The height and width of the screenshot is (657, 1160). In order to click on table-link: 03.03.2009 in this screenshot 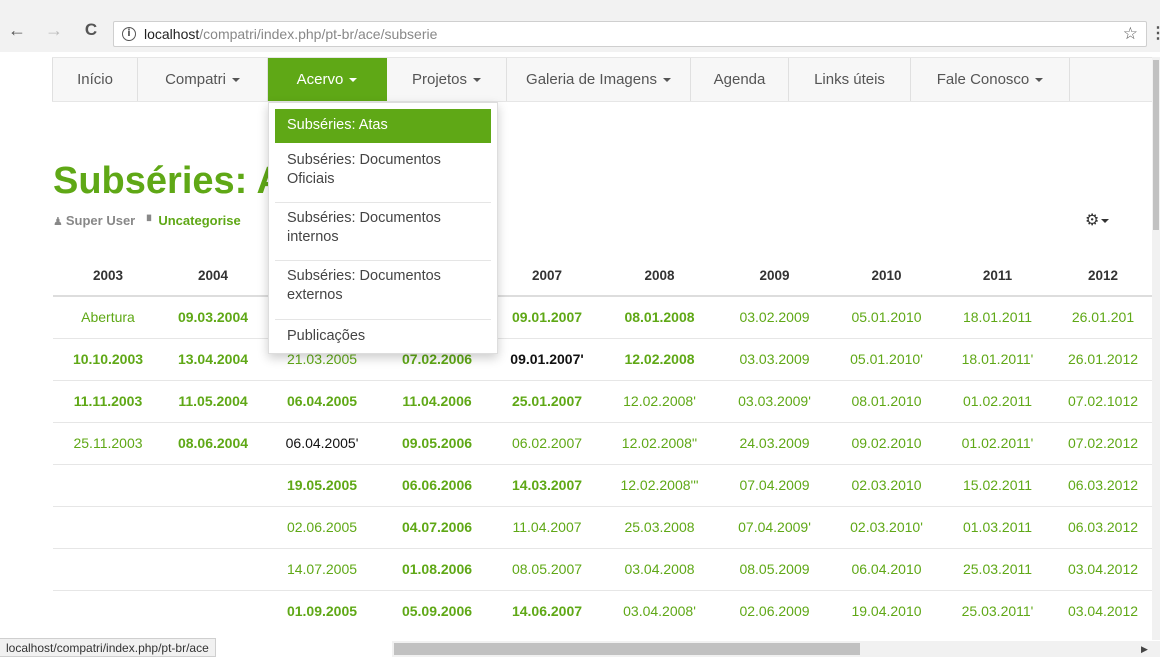, I will do `click(774, 358)`.